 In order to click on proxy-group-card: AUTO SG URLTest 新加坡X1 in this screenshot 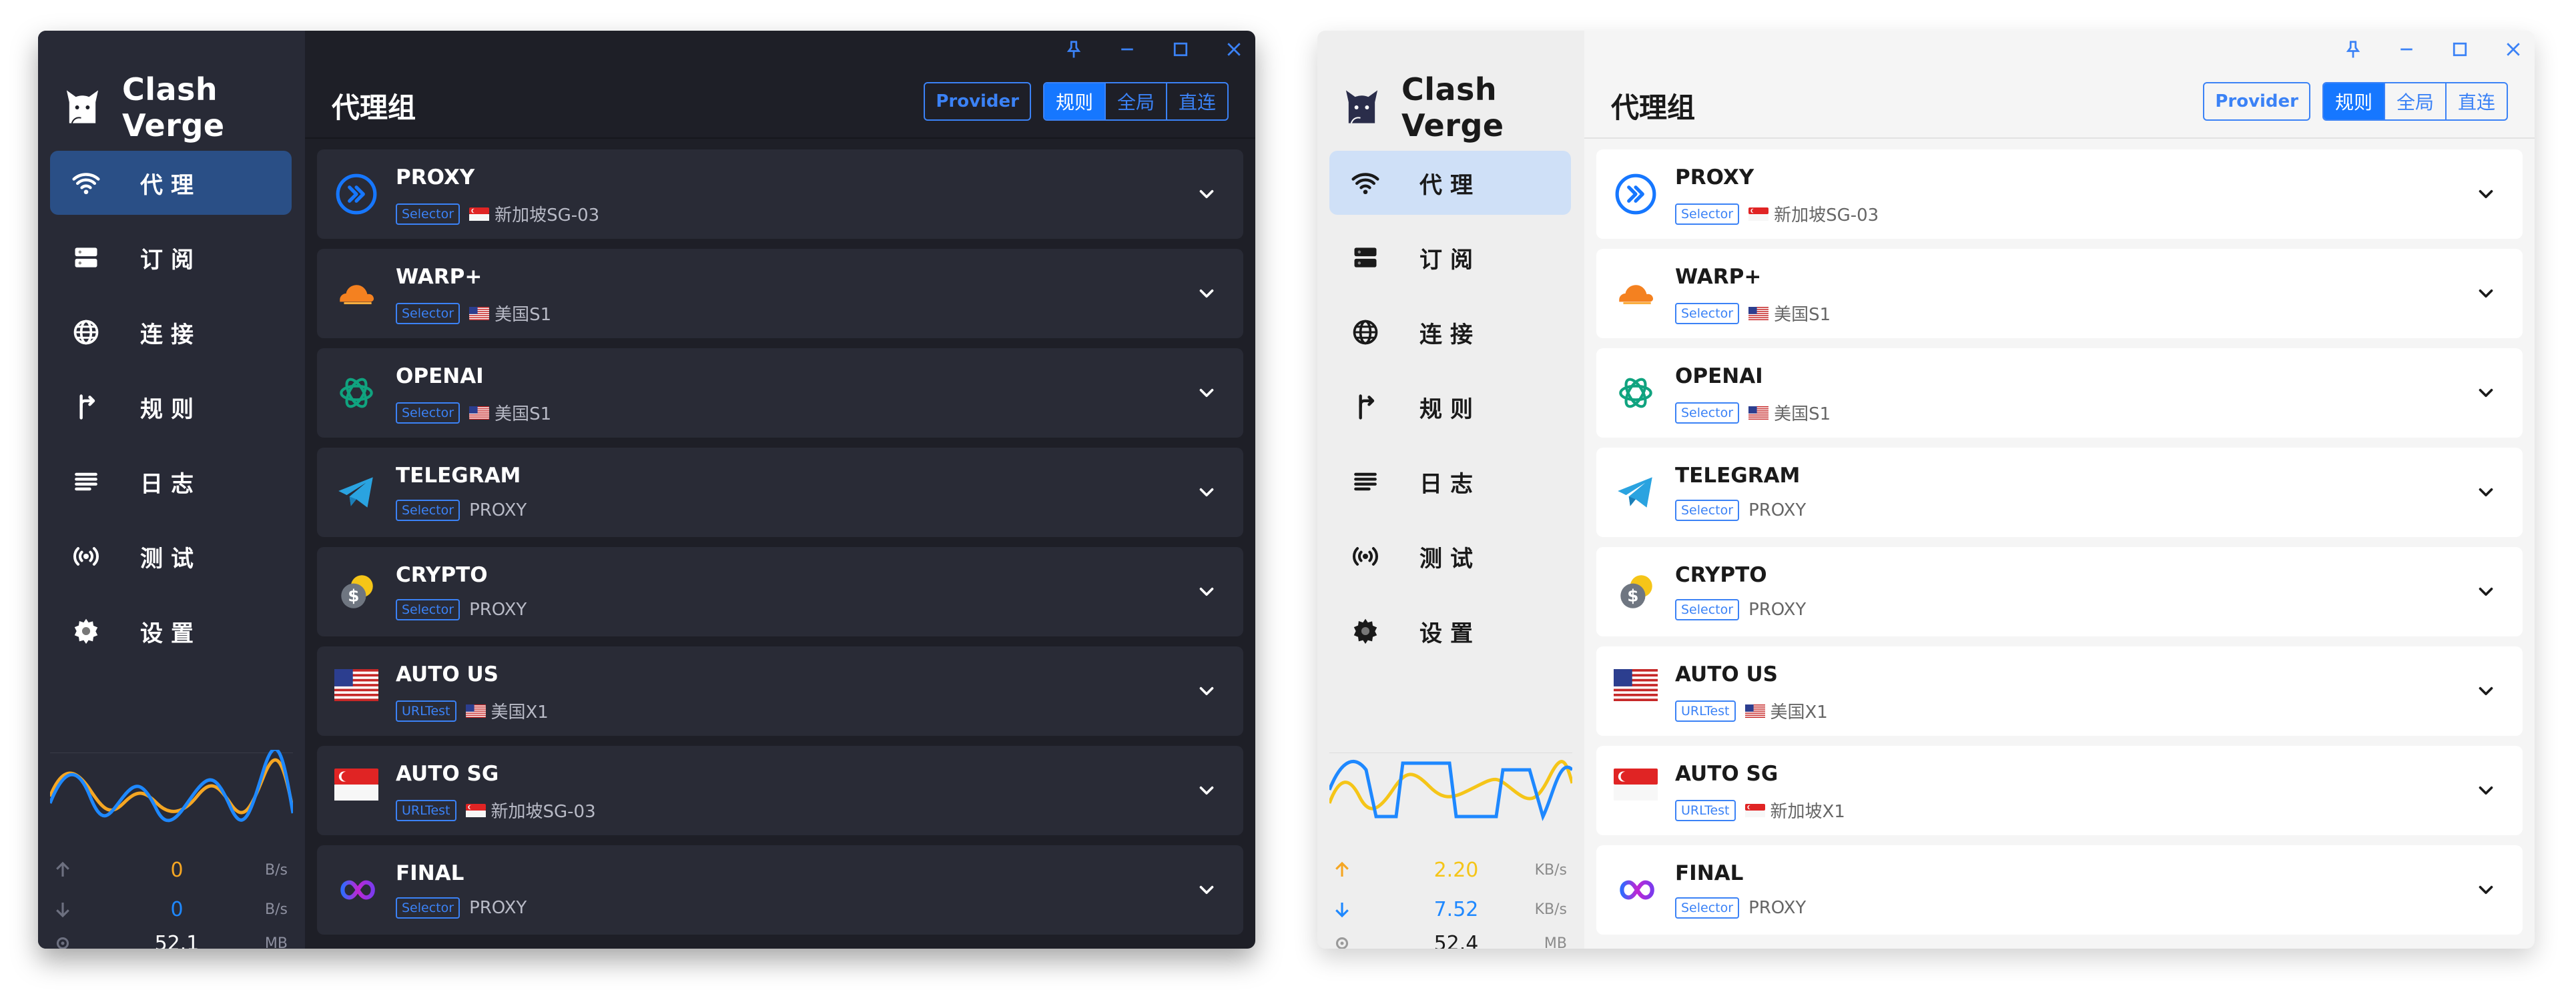, I will do `click(2059, 790)`.